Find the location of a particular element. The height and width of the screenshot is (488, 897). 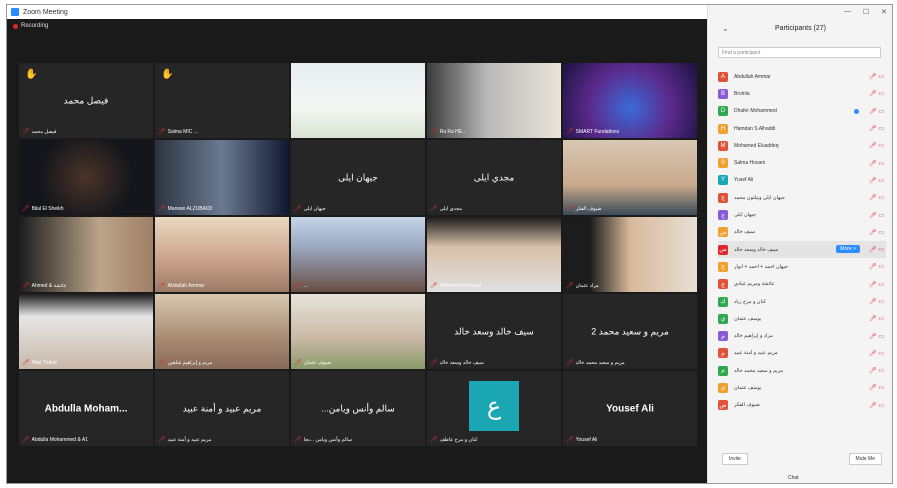

tile-name-label: 🎤︎ Abdulla Mohammed & A1 is located at coordinates (55, 440).